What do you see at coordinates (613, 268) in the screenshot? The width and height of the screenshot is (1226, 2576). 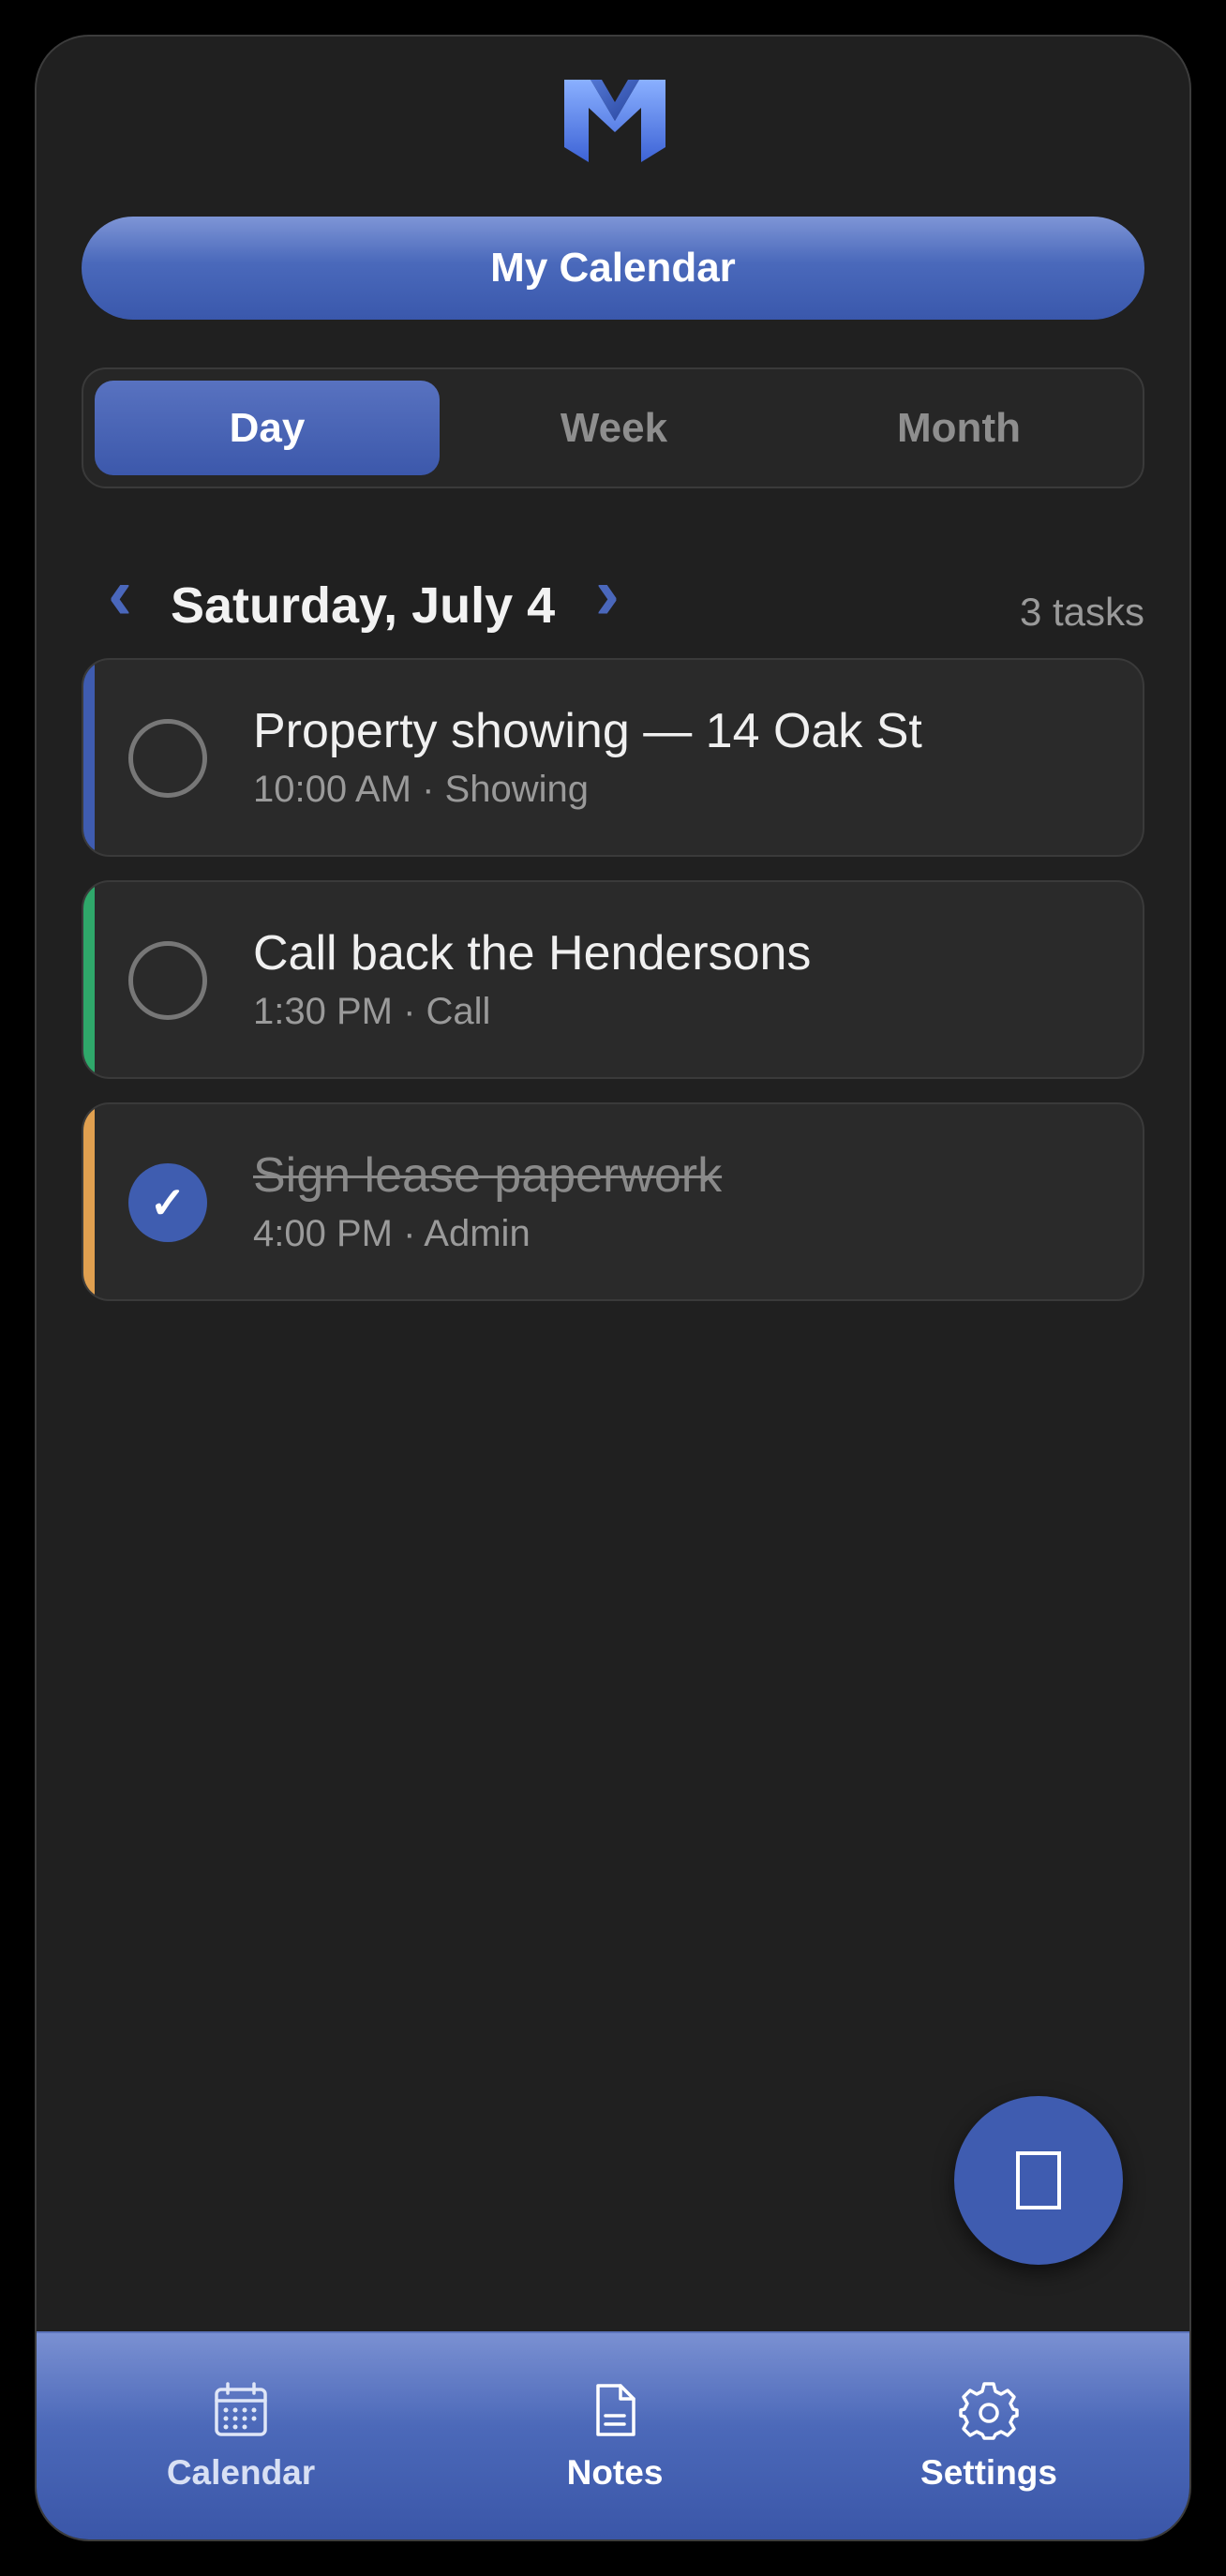 I see `page-title: My Calendar` at bounding box center [613, 268].